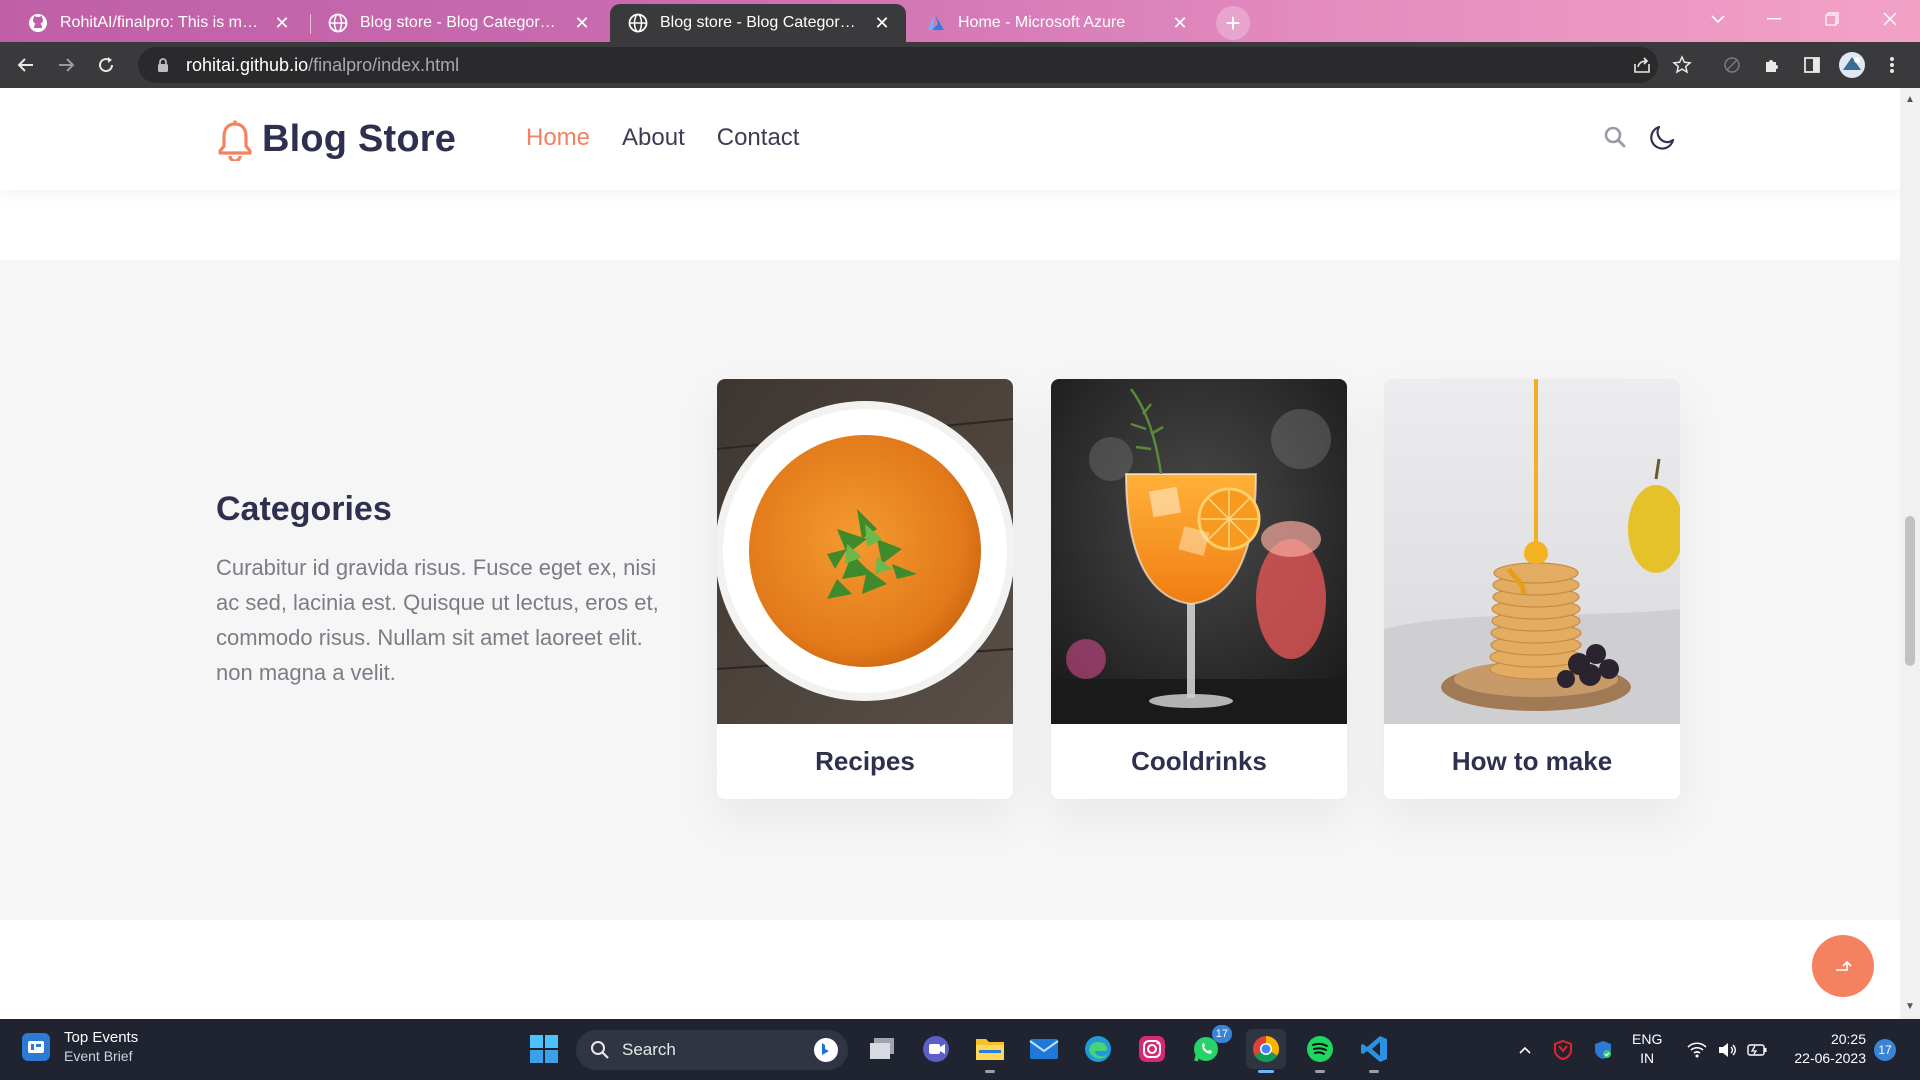 The image size is (1920, 1080). I want to click on taskbar-teams-chat, so click(936, 1049).